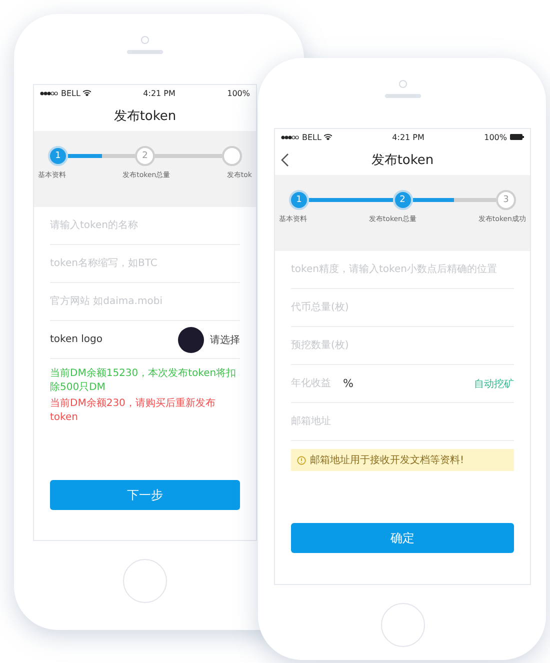  What do you see at coordinates (285, 160) in the screenshot?
I see `back-button` at bounding box center [285, 160].